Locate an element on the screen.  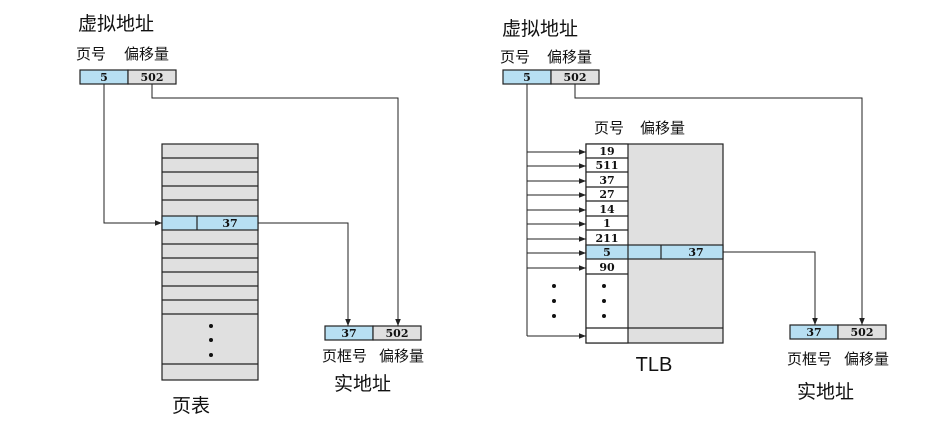
right-page-number-label: 页号 is located at coordinates (515, 57).